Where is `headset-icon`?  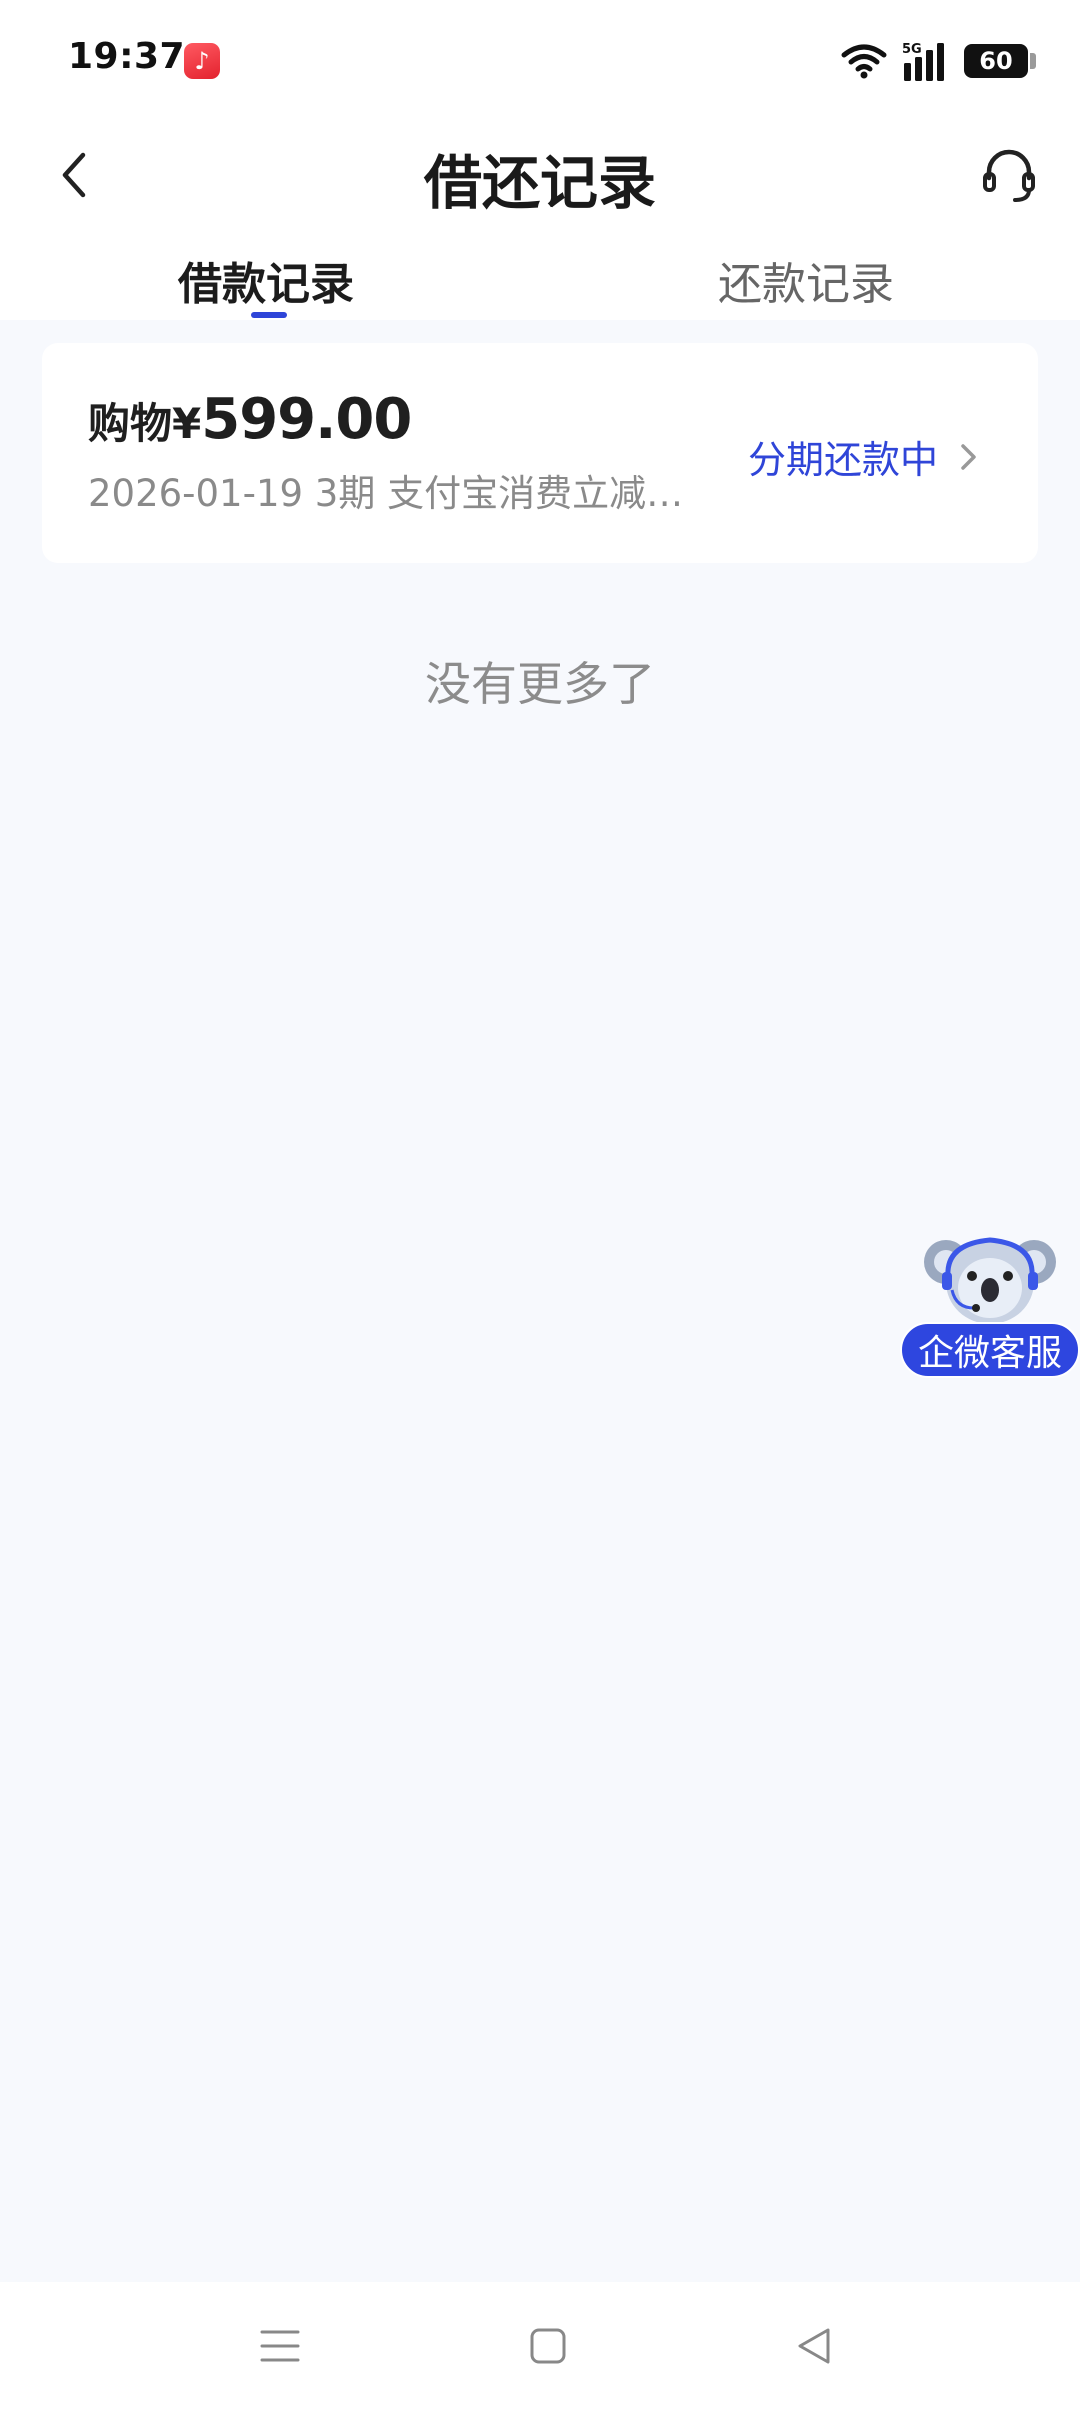 headset-icon is located at coordinates (1009, 175).